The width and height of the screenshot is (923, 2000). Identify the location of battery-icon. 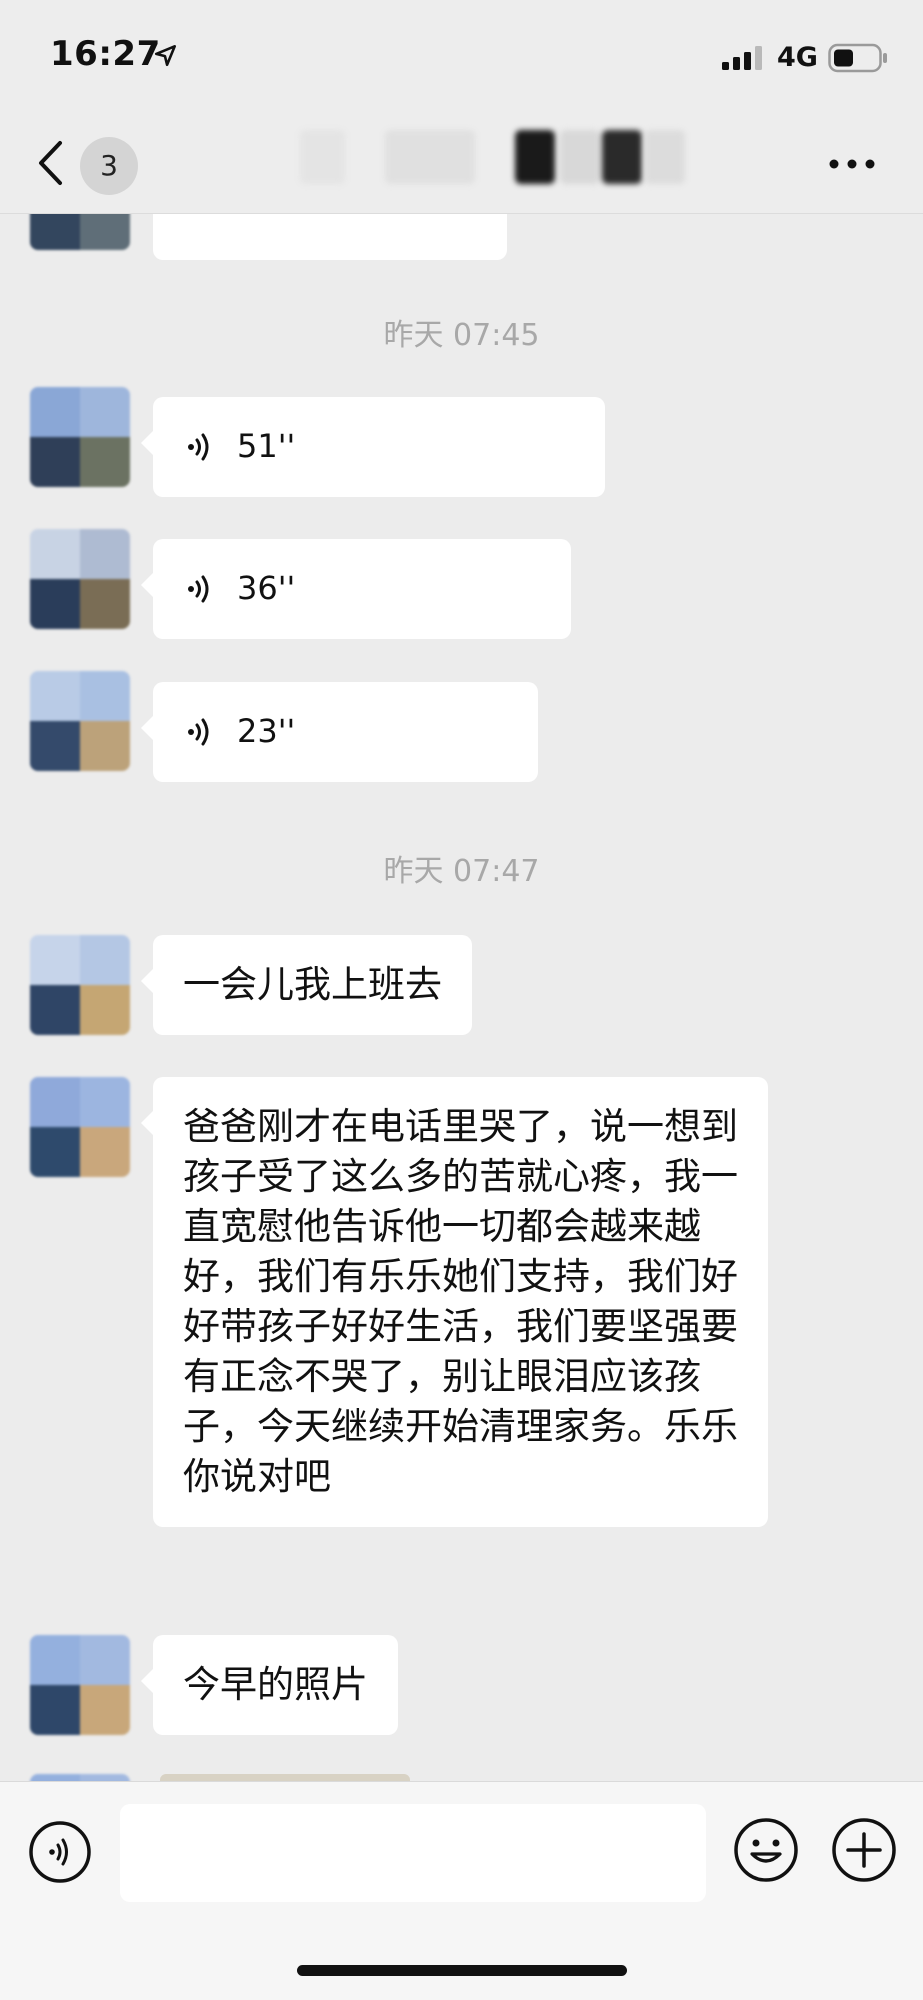
(857, 58).